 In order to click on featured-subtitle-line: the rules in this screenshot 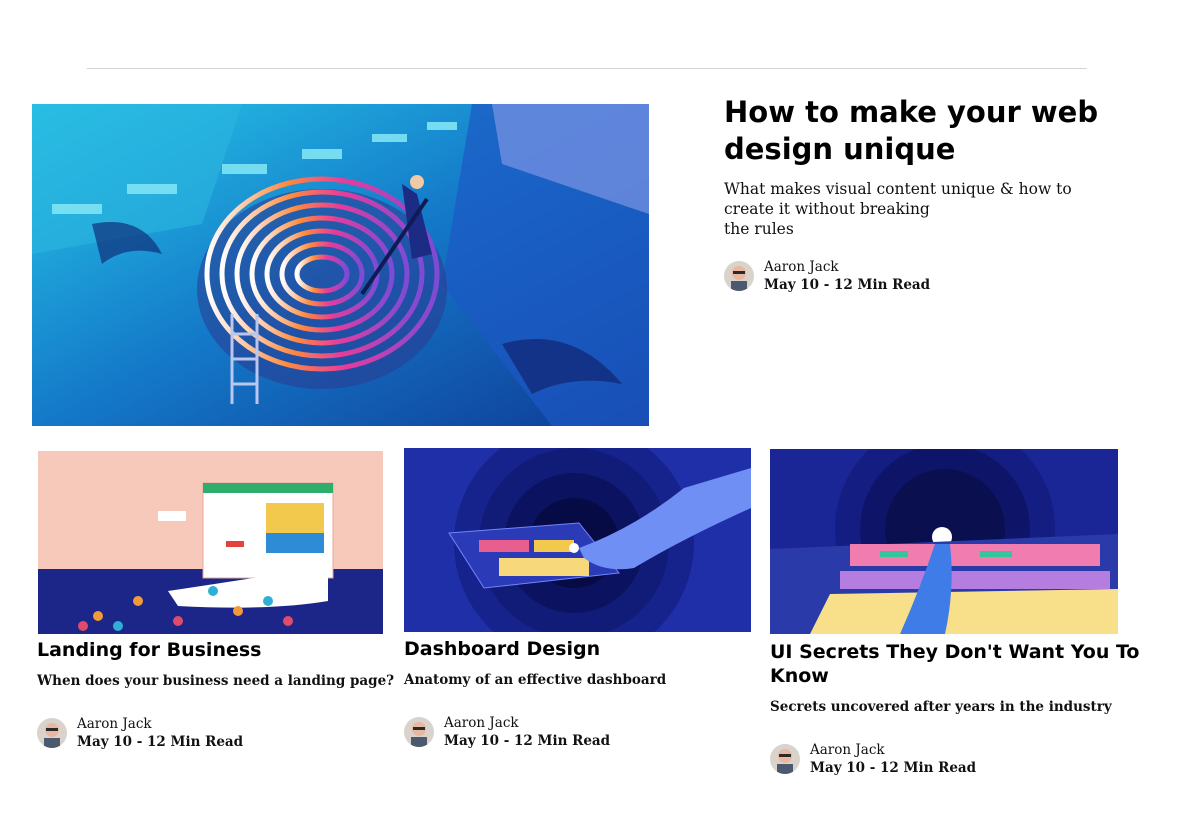, I will do `click(759, 229)`.